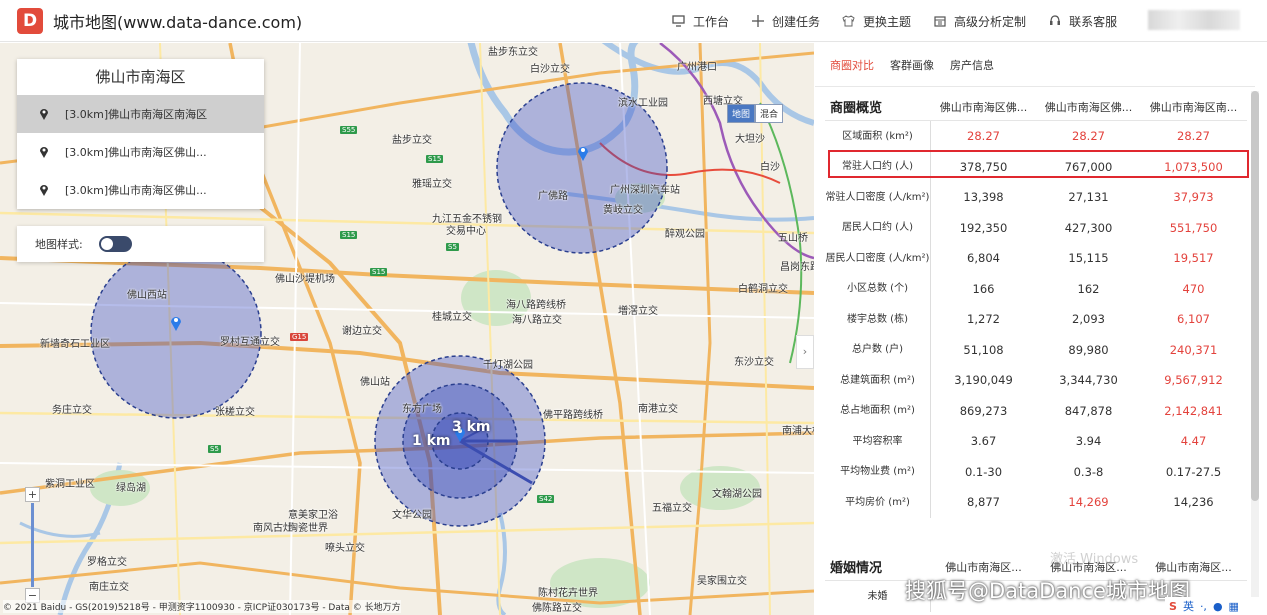 The width and height of the screenshot is (1267, 615). Describe the element at coordinates (1193, 349) in the screenshot. I see `cell-value: 240,371` at that location.